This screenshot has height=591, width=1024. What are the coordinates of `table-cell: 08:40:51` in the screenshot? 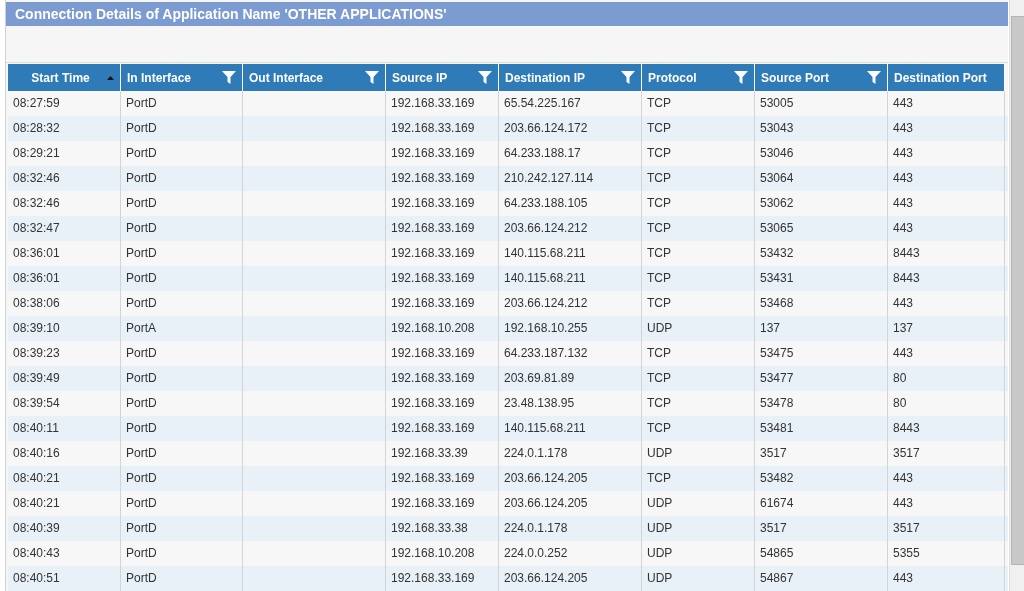 It's located at (64, 578).